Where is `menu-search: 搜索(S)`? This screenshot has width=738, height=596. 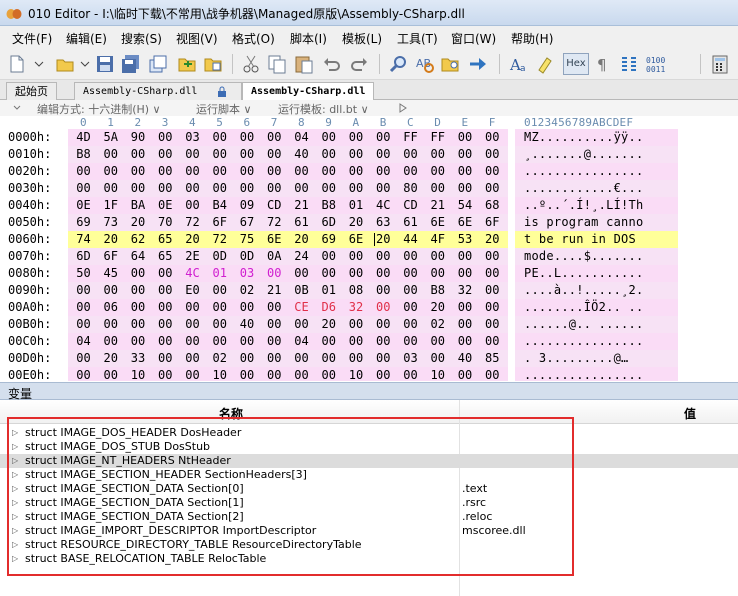
menu-search: 搜索(S) is located at coordinates (141, 38).